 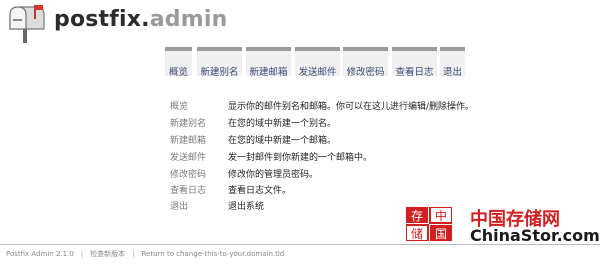 What do you see at coordinates (317, 61) in the screenshot?
I see `menu-item-send-mail: 发送邮件` at bounding box center [317, 61].